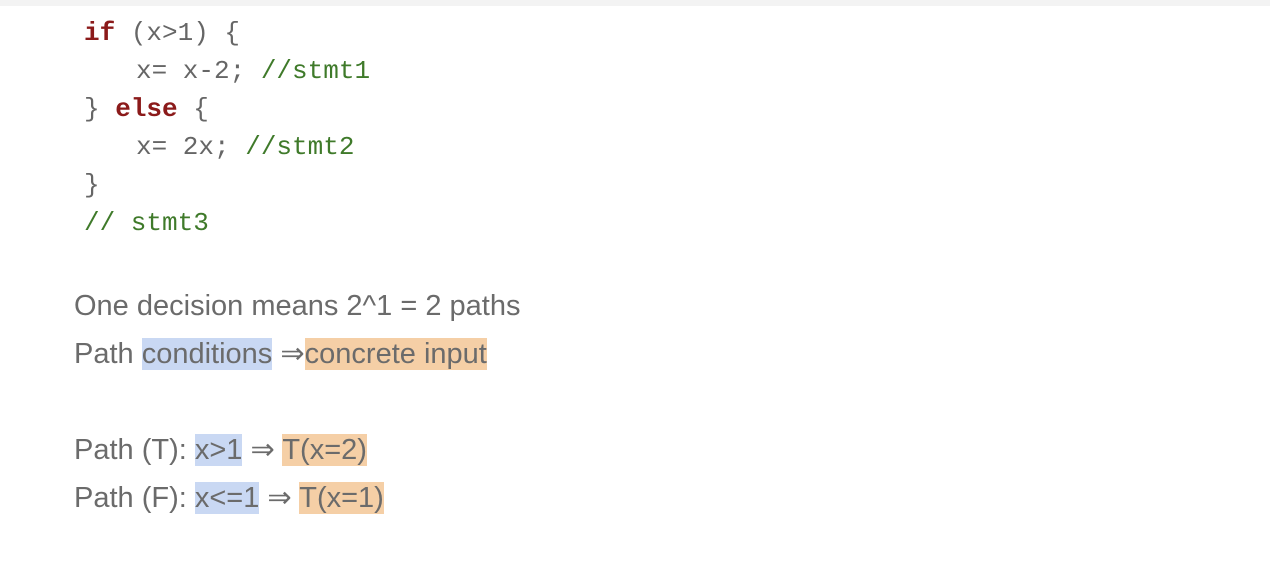 The width and height of the screenshot is (1270, 562). Describe the element at coordinates (193, 109) in the screenshot. I see `code-open-brace: {` at that location.